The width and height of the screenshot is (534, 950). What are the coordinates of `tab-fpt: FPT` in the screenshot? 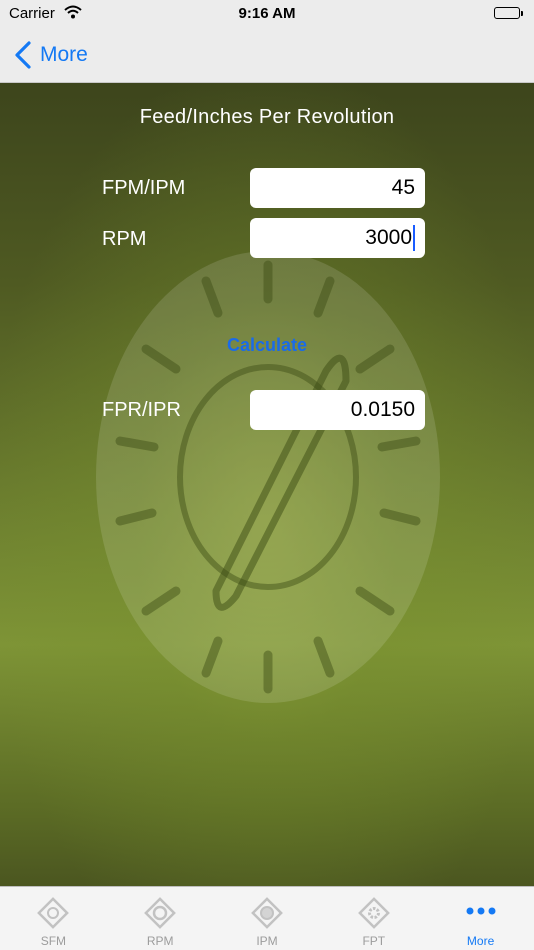 It's located at (373, 918).